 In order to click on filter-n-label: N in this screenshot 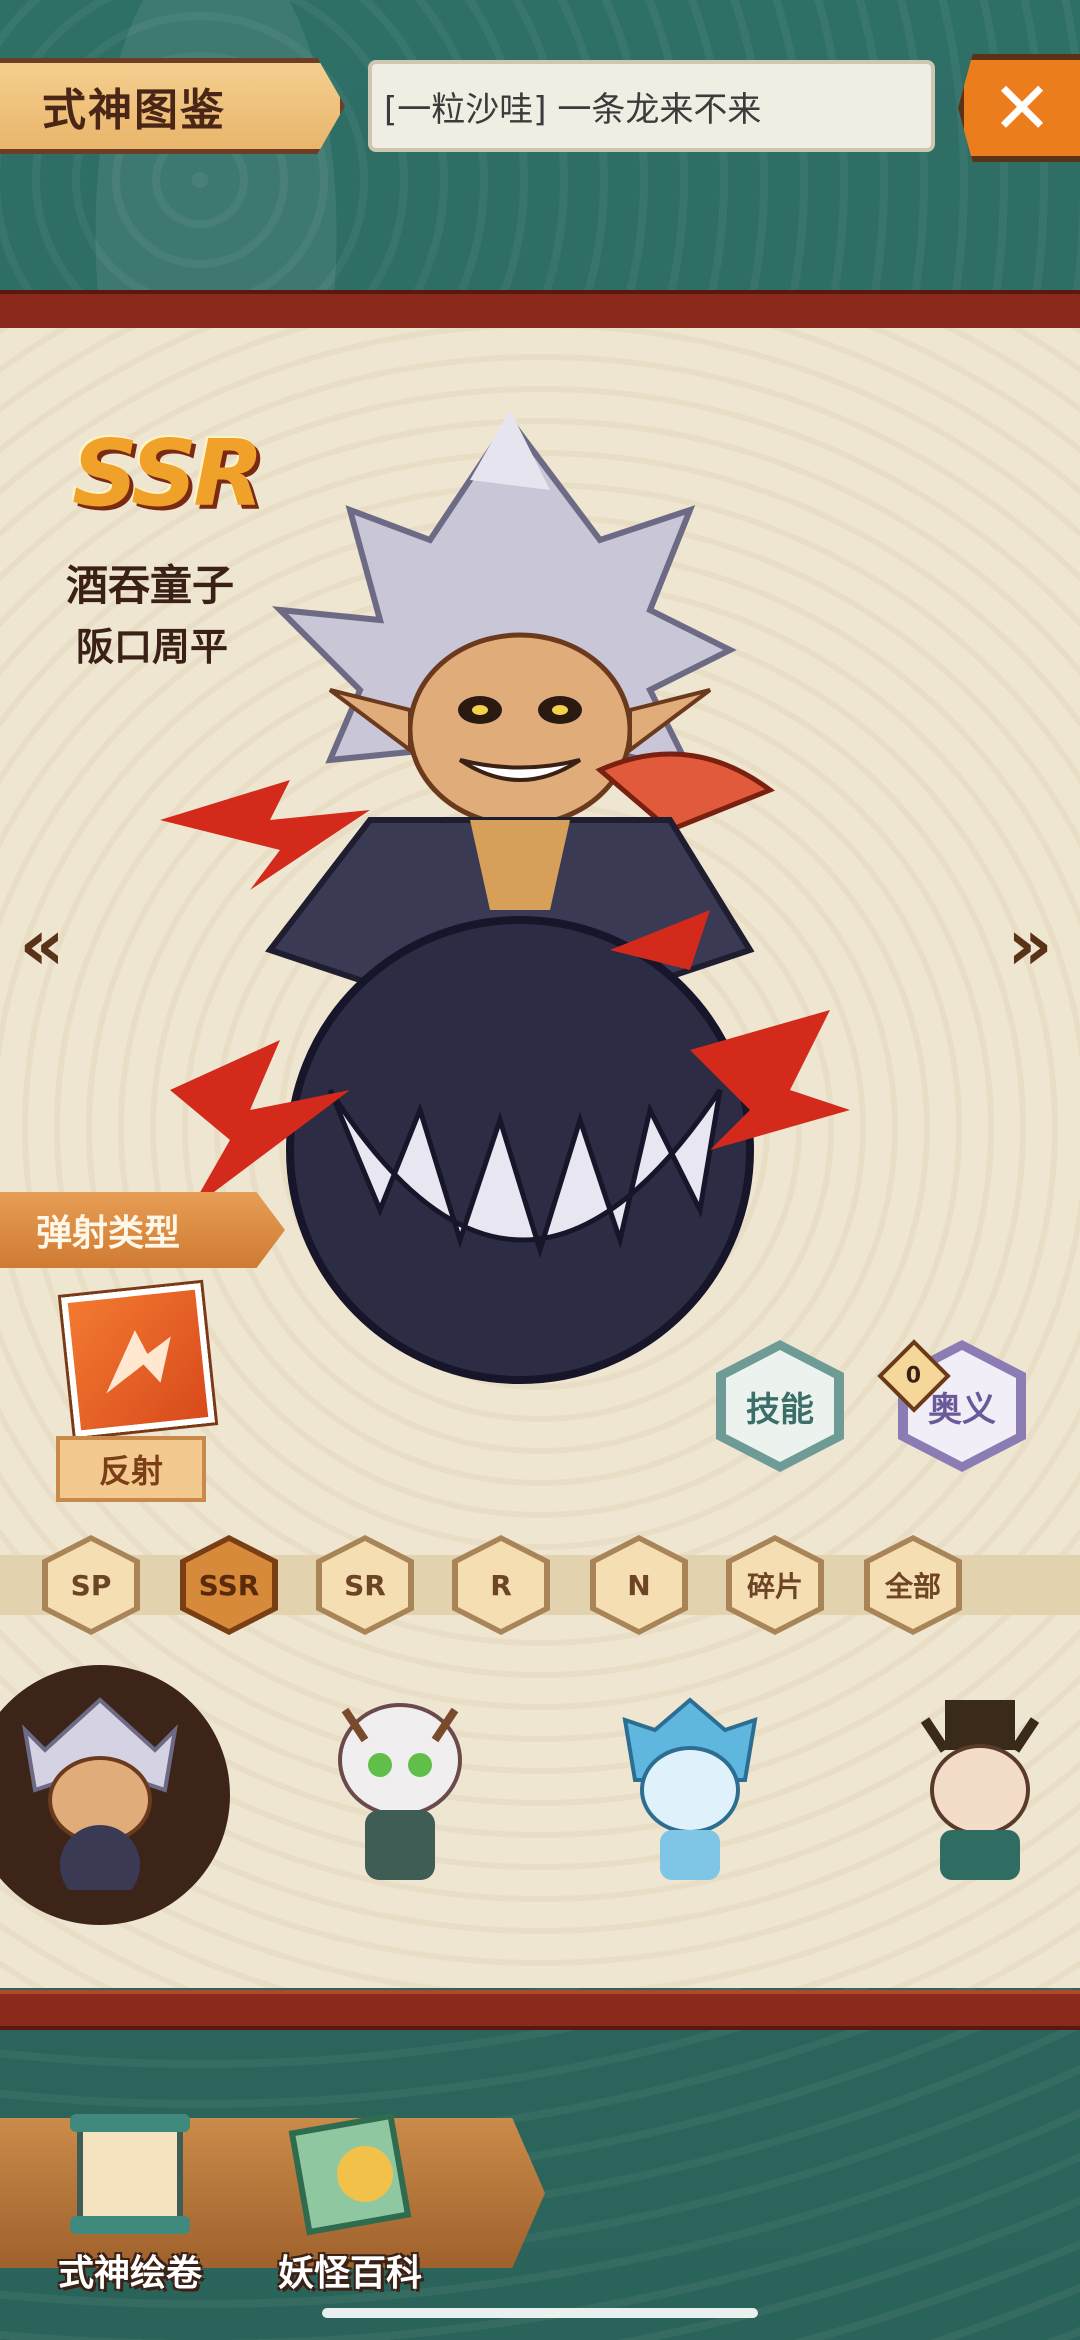, I will do `click(639, 1585)`.